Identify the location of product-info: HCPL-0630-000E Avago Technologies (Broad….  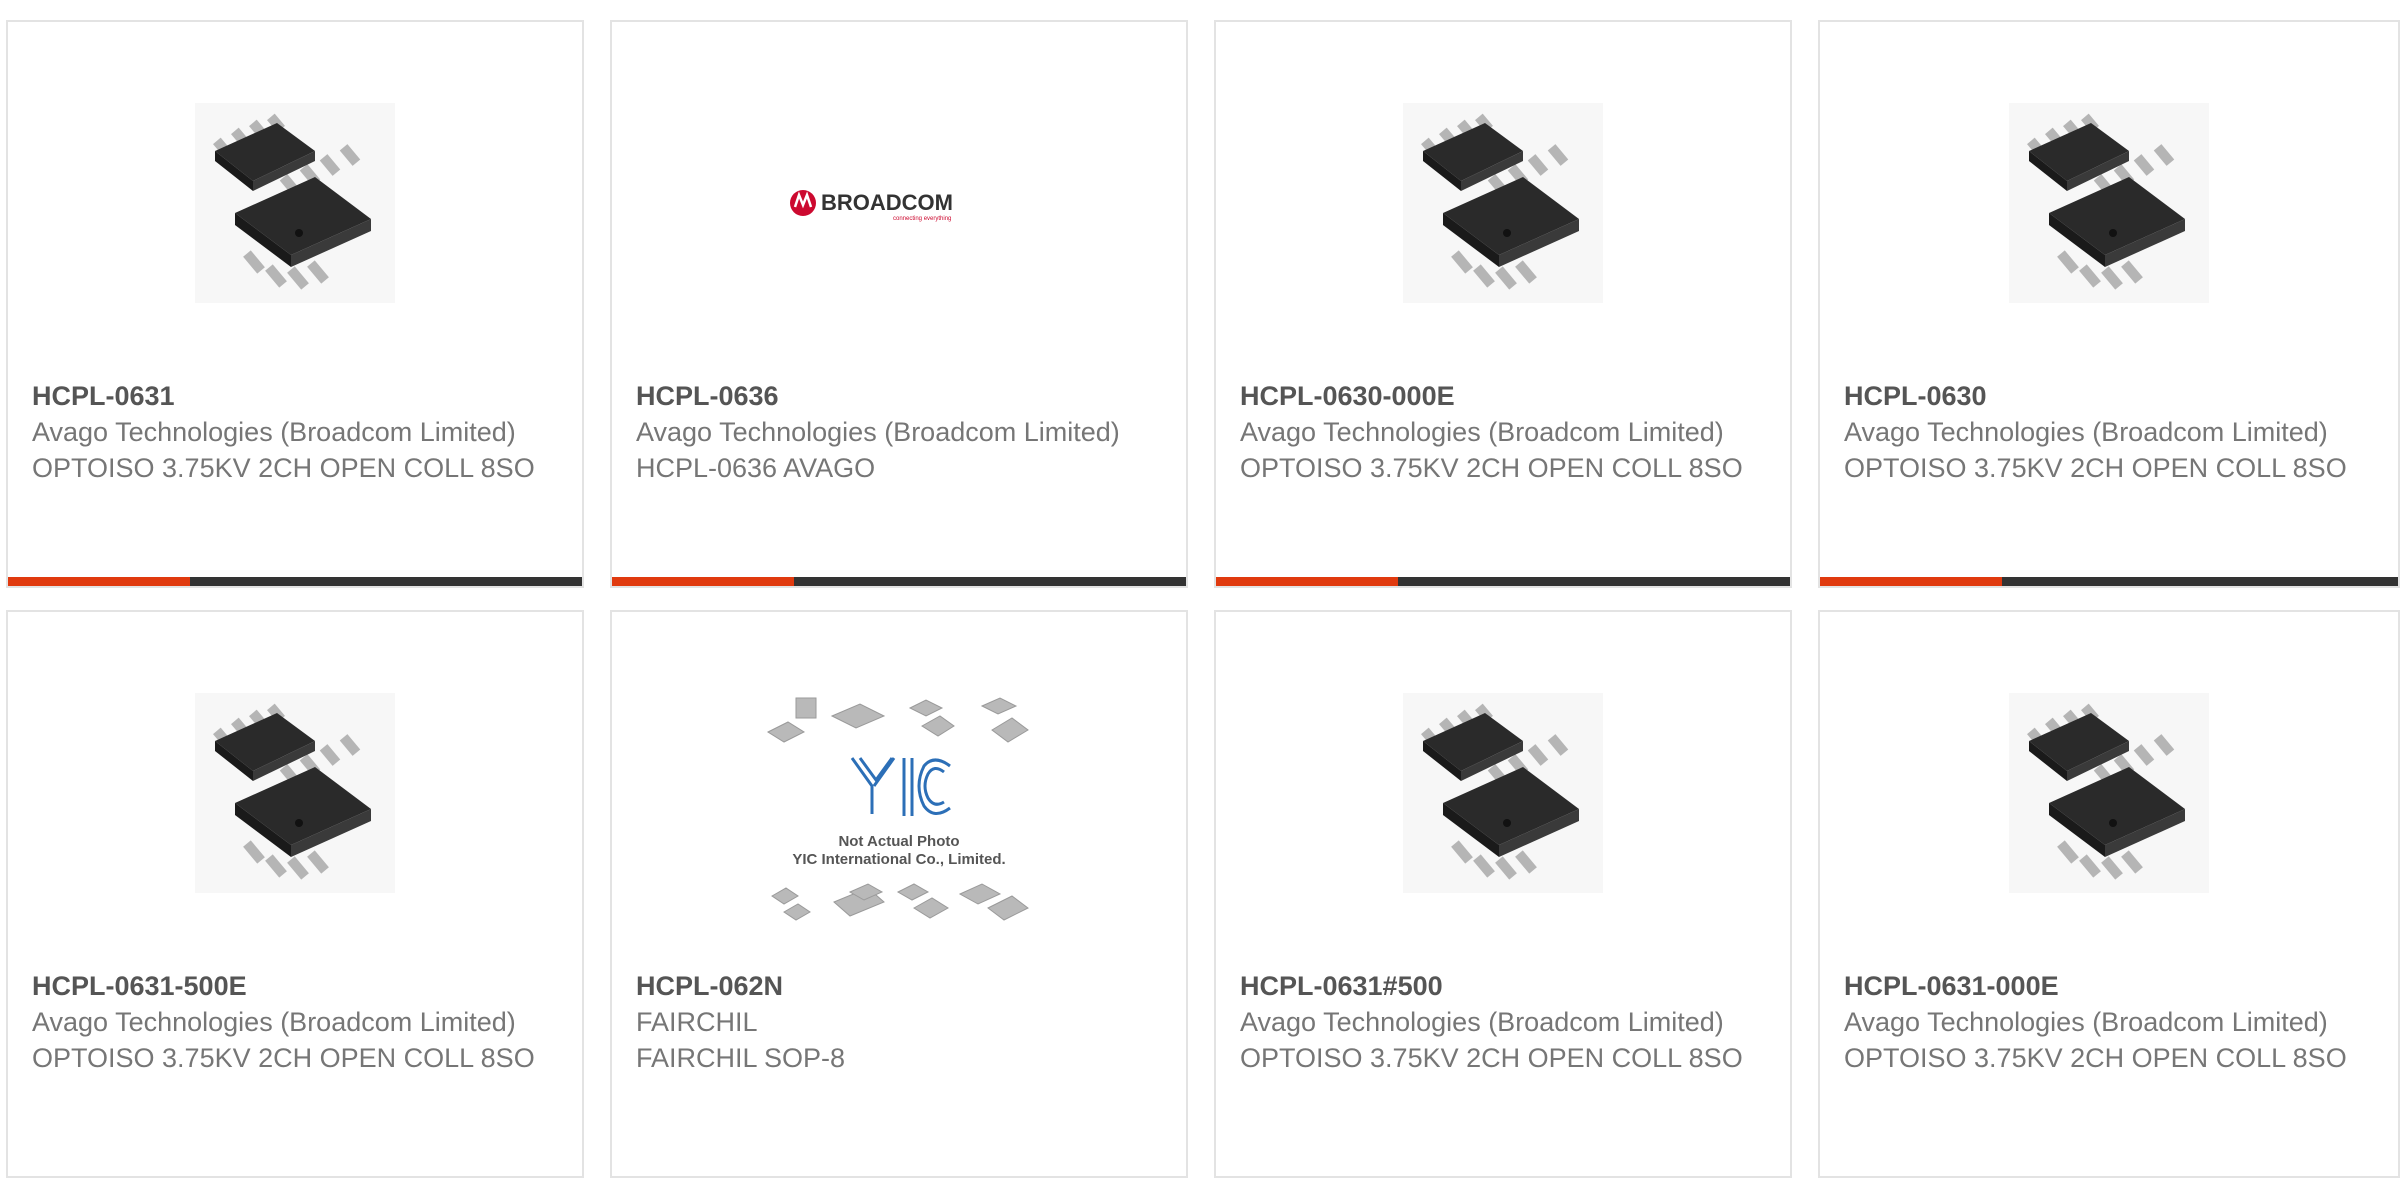
(1503, 432).